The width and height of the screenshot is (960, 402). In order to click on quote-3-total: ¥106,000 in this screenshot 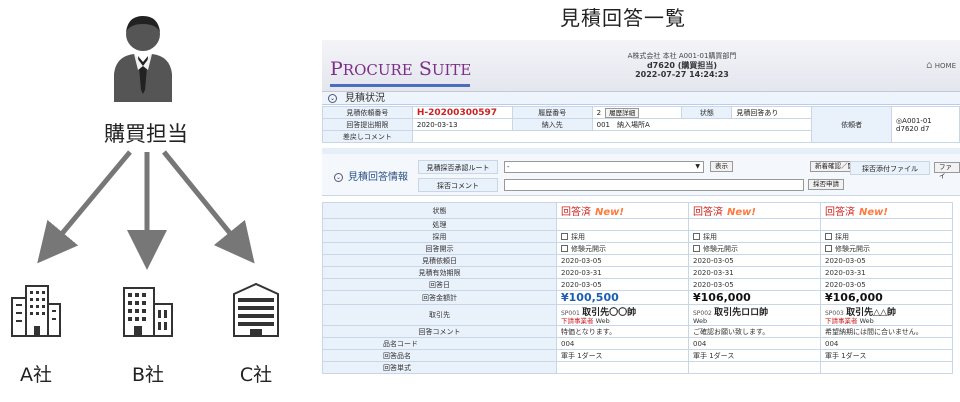, I will do `click(886, 297)`.